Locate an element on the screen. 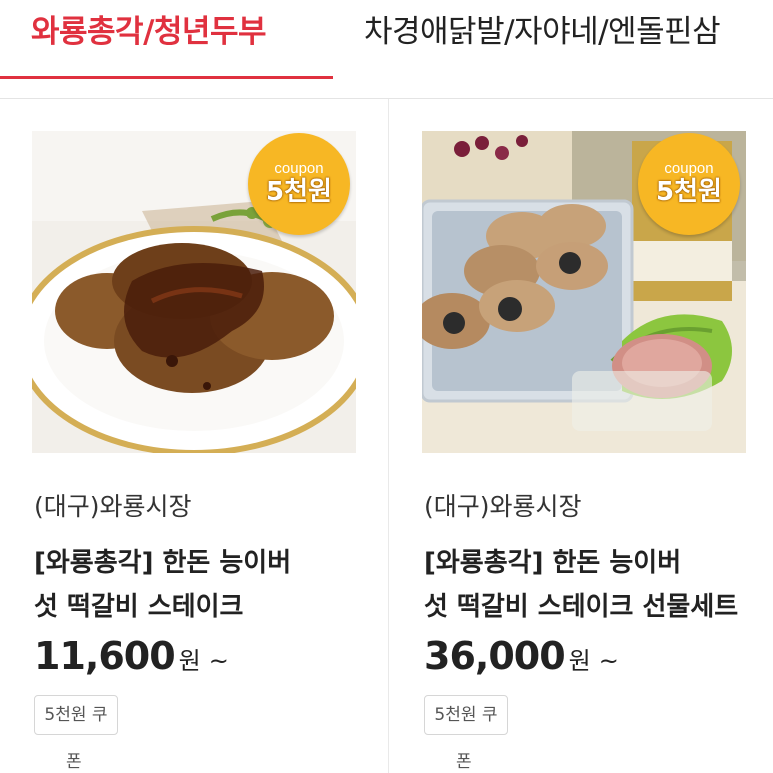 This screenshot has height=773, width=773. category-tabs: 와룡총각/청년두부 차경애닭발/자야네/엔돌핀삼 is located at coordinates (386, 49).